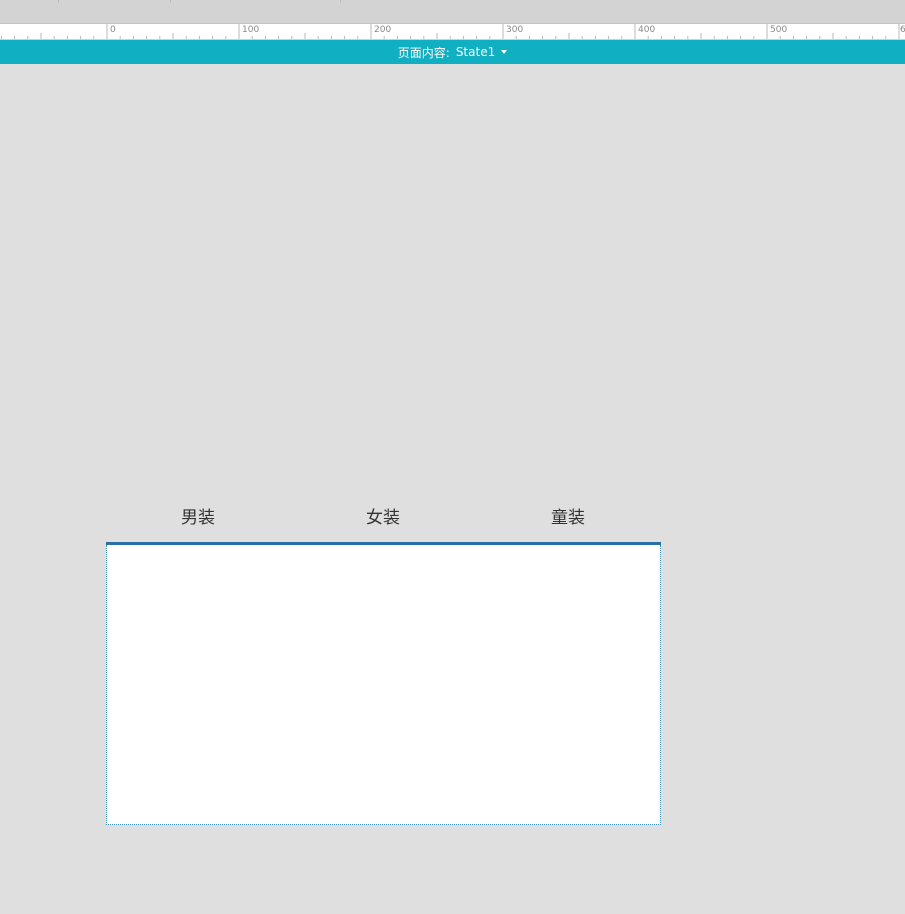 The image size is (905, 914). Describe the element at coordinates (383, 30) in the screenshot. I see `ruler-label-200: 200` at that location.